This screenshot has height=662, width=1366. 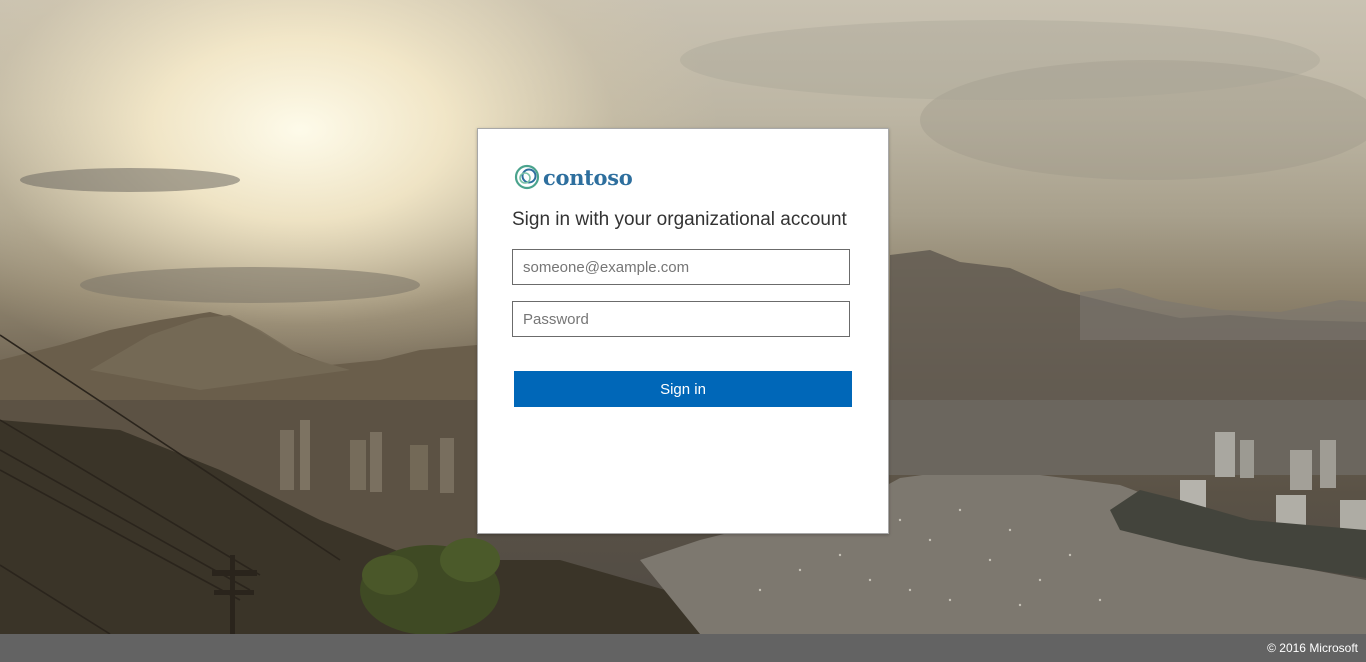 I want to click on sign-in-button: Sign in, so click(x=683, y=389).